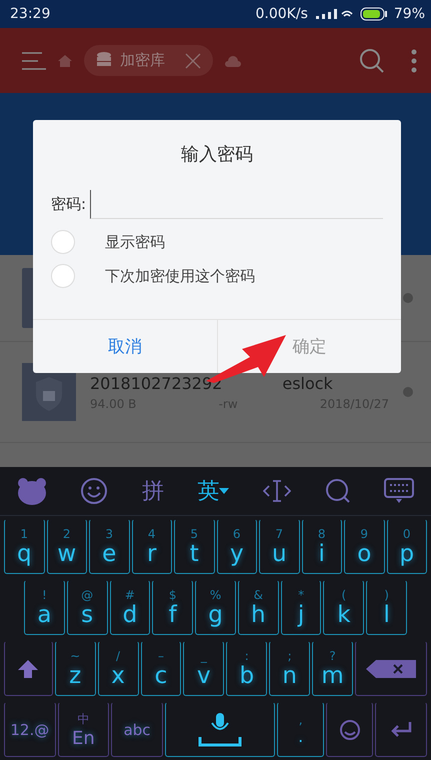 The image size is (431, 760). What do you see at coordinates (301, 607) in the screenshot?
I see `key: * j` at bounding box center [301, 607].